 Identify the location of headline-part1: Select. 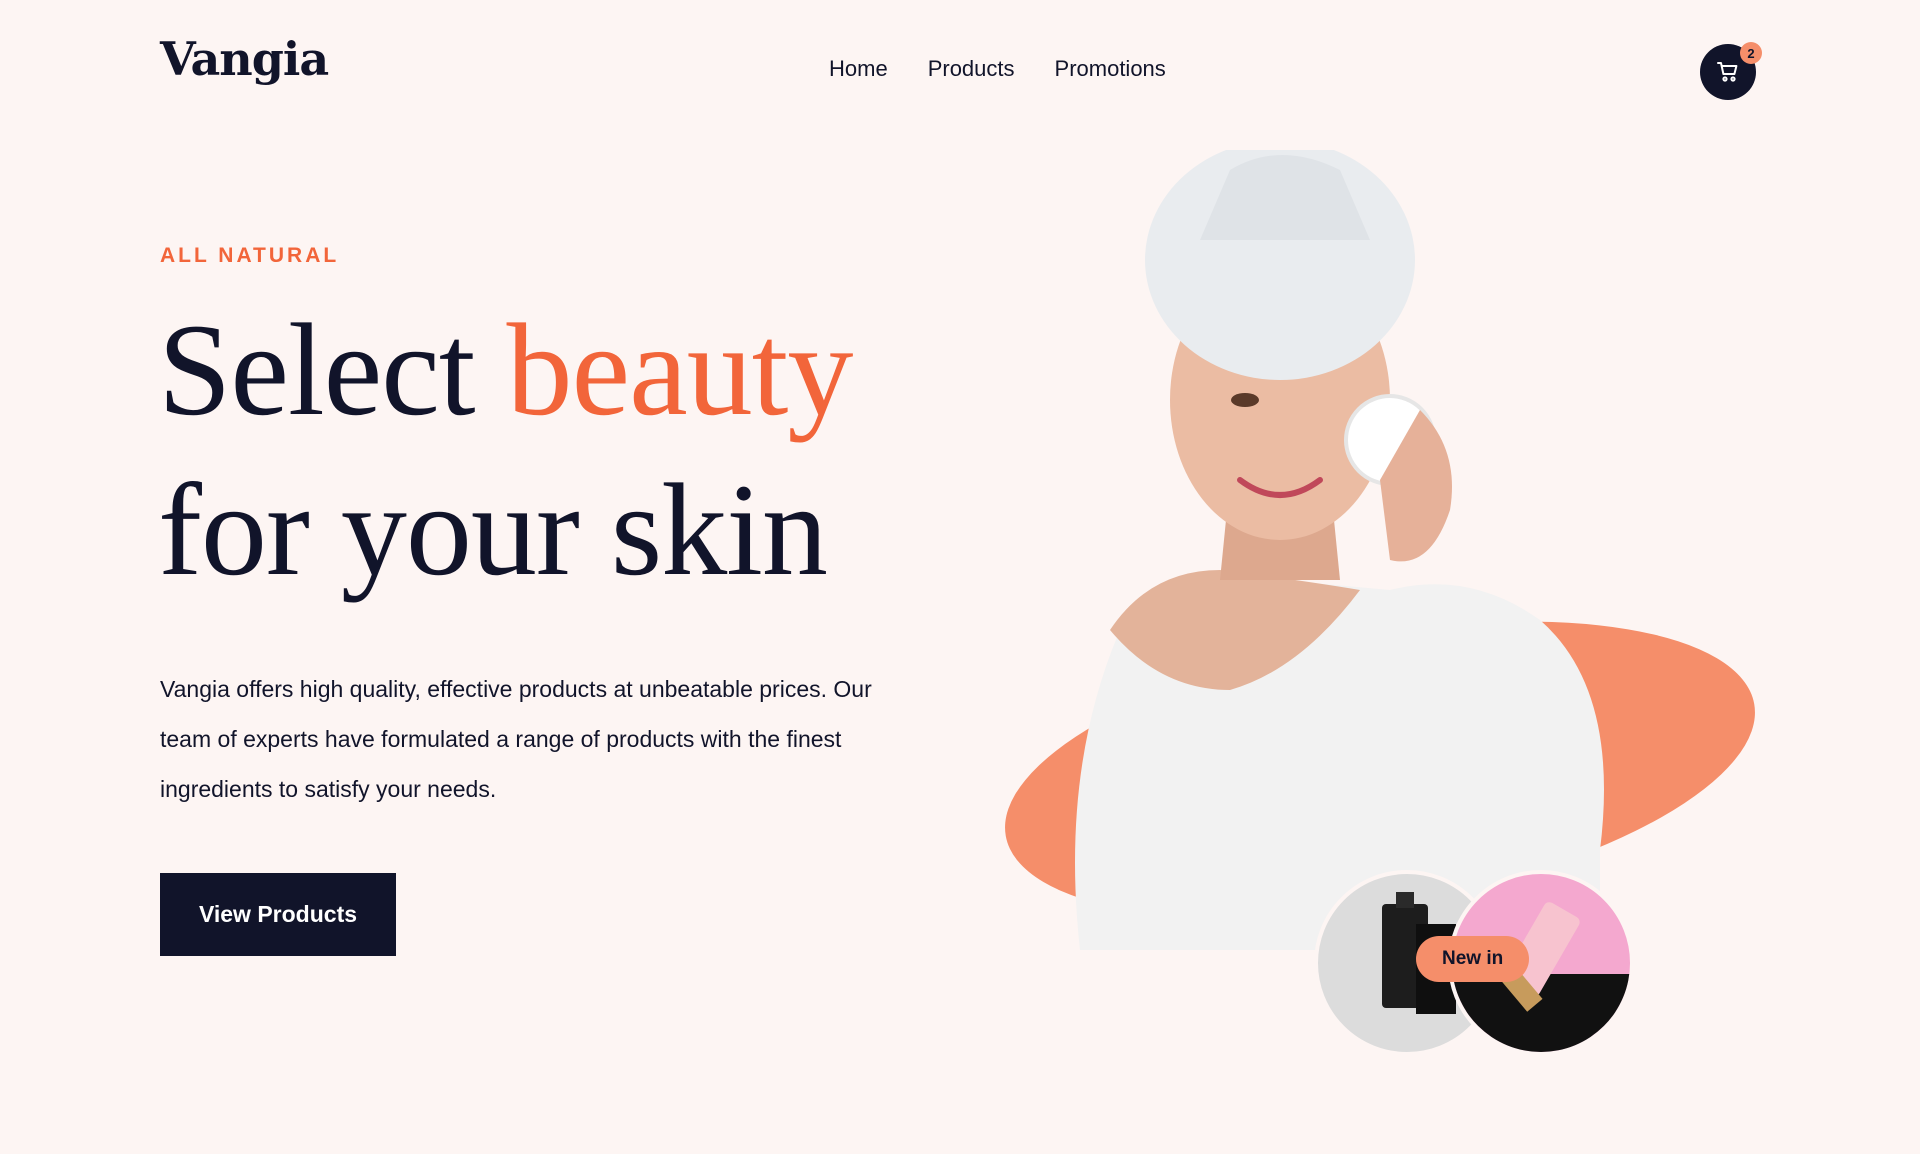
(332, 369).